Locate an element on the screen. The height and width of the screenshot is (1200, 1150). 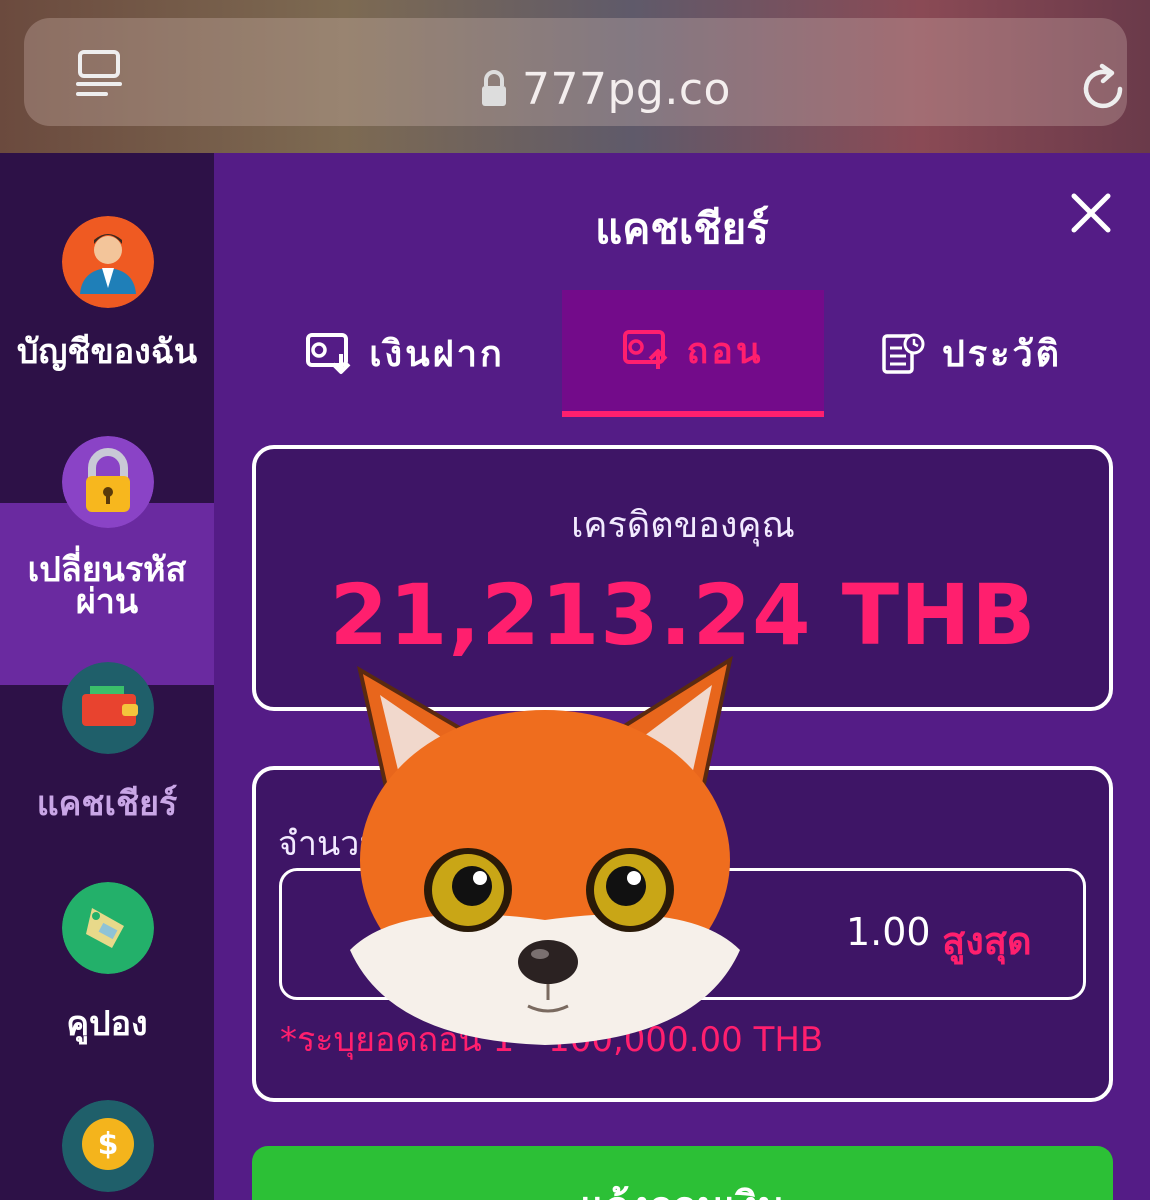
tab-label: ประวัติ is located at coordinates (1002, 354).